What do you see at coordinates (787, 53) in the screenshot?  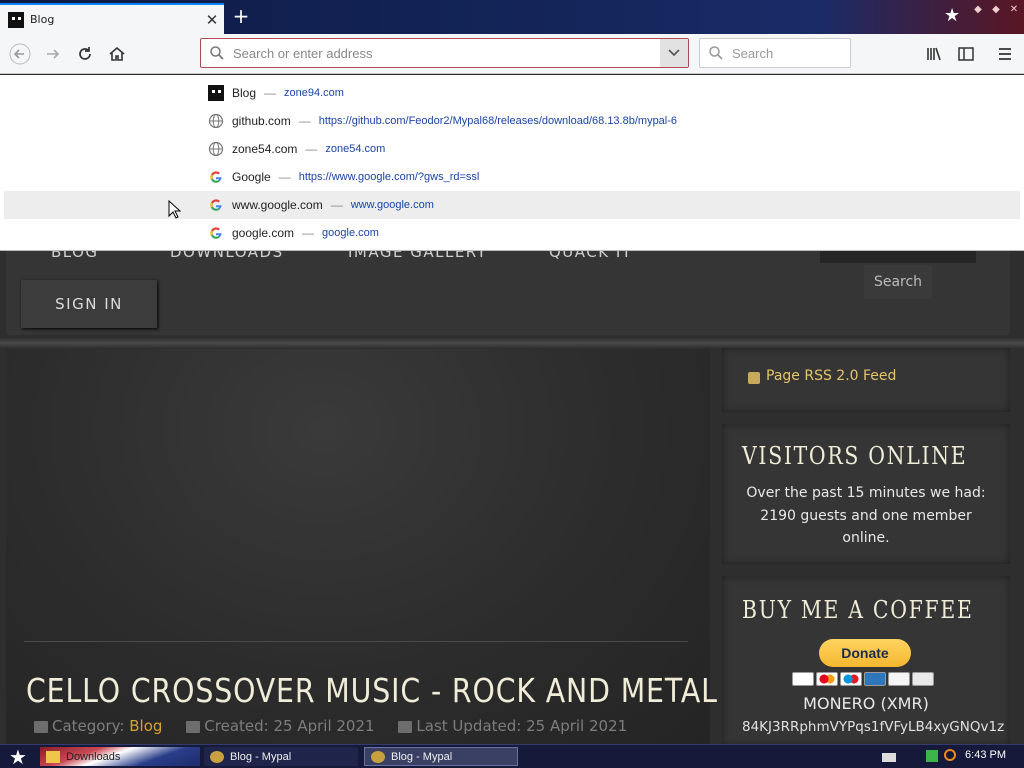 I see `search-input` at bounding box center [787, 53].